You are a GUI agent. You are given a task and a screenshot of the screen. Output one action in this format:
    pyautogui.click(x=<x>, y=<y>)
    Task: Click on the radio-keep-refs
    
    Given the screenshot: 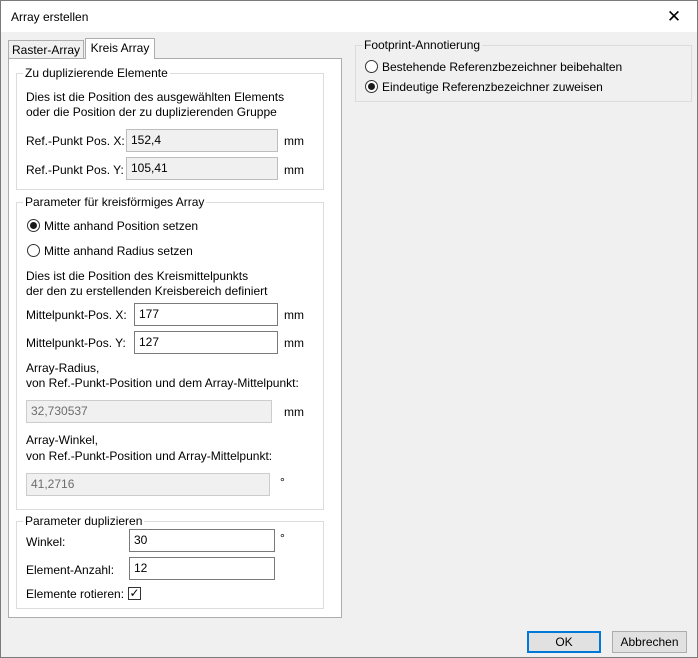 What is the action you would take?
    pyautogui.click(x=371, y=66)
    